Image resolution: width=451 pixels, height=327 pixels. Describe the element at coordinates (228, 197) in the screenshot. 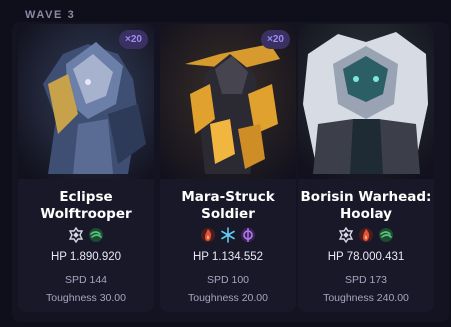

I see `enemy-name-line1: Mara-Struck` at that location.